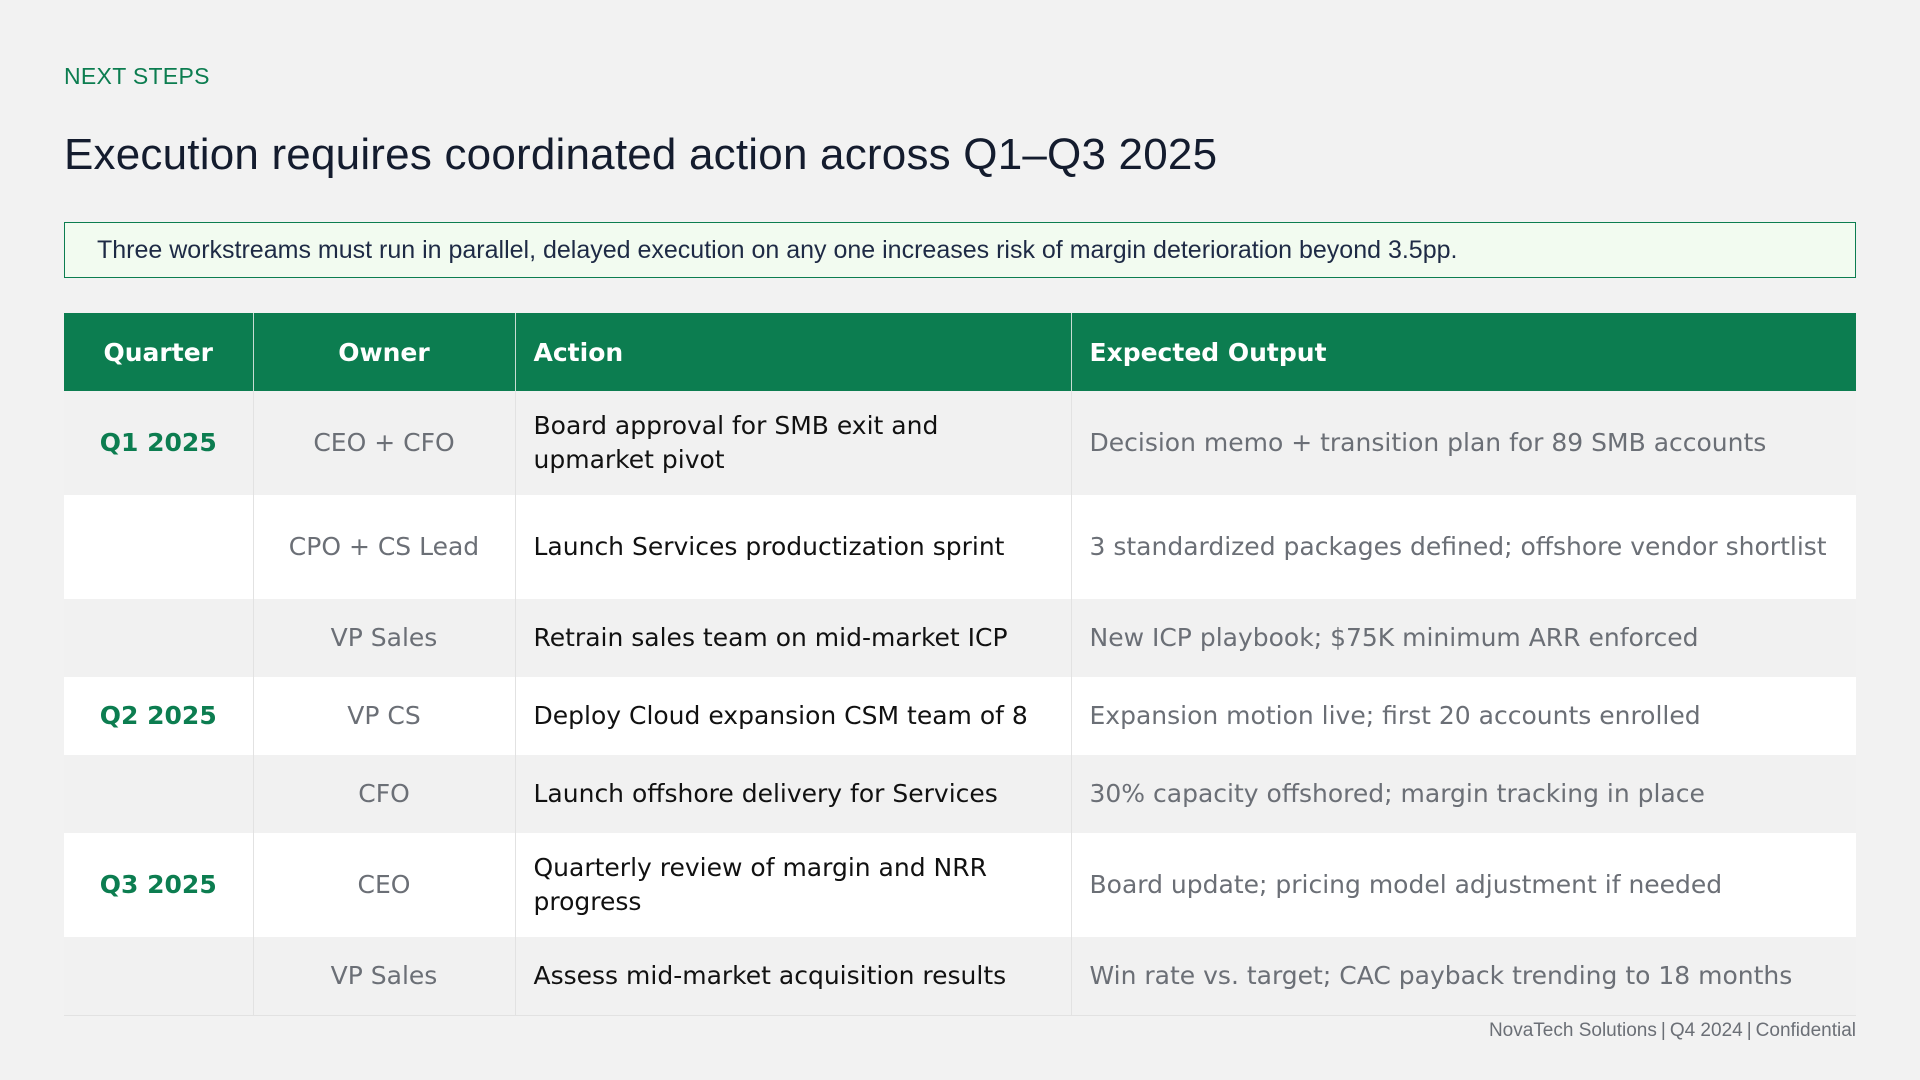 Image resolution: width=1920 pixels, height=1080 pixels. What do you see at coordinates (1463, 352) in the screenshot?
I see `column-header-expected-output: Expected Output` at bounding box center [1463, 352].